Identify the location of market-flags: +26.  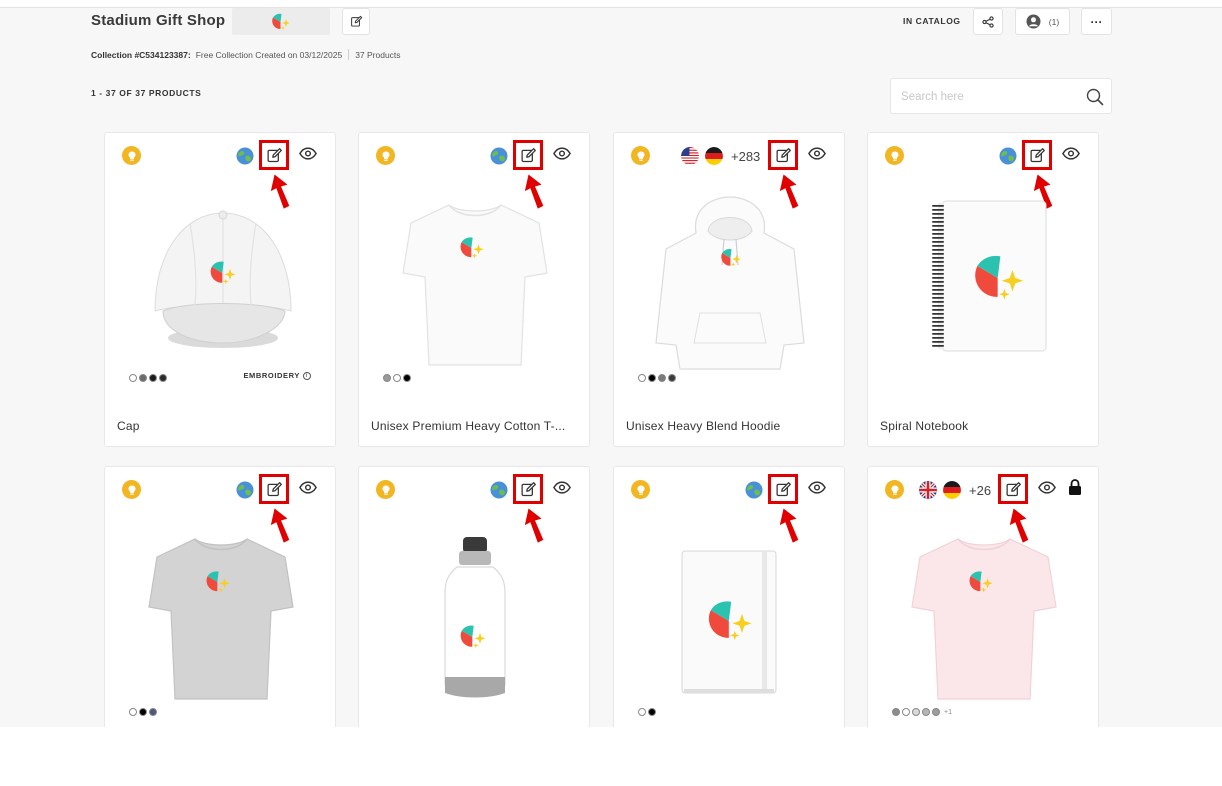
(955, 490).